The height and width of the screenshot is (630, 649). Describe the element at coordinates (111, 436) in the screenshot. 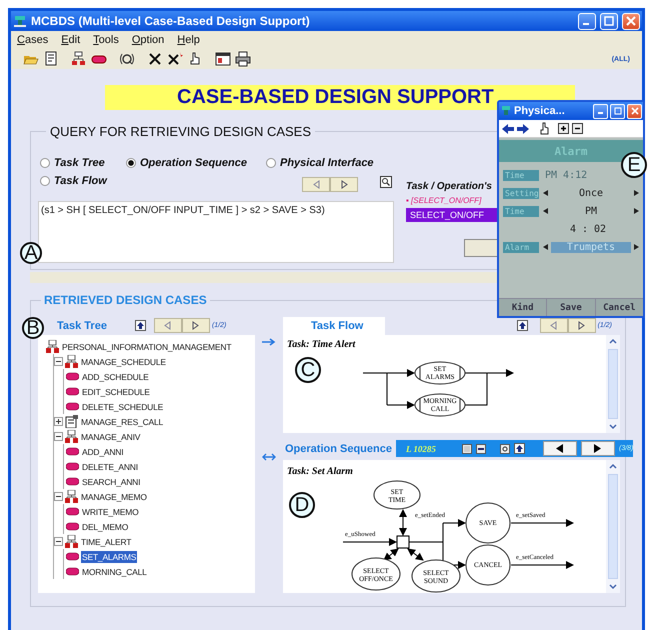

I see `tree-item: MANAGE_ANIV` at that location.